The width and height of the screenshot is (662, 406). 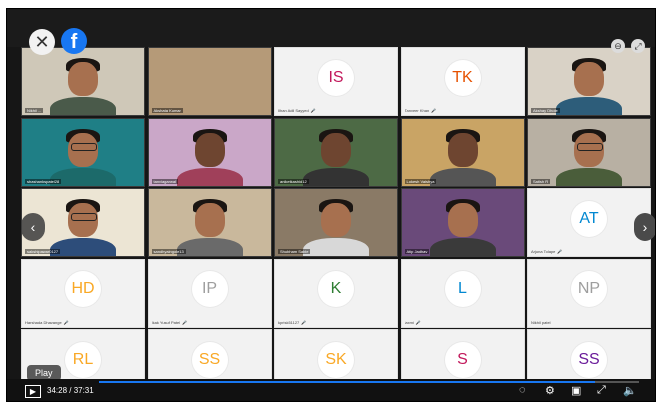 I want to click on participant-initials-avatar: L, so click(x=462, y=289).